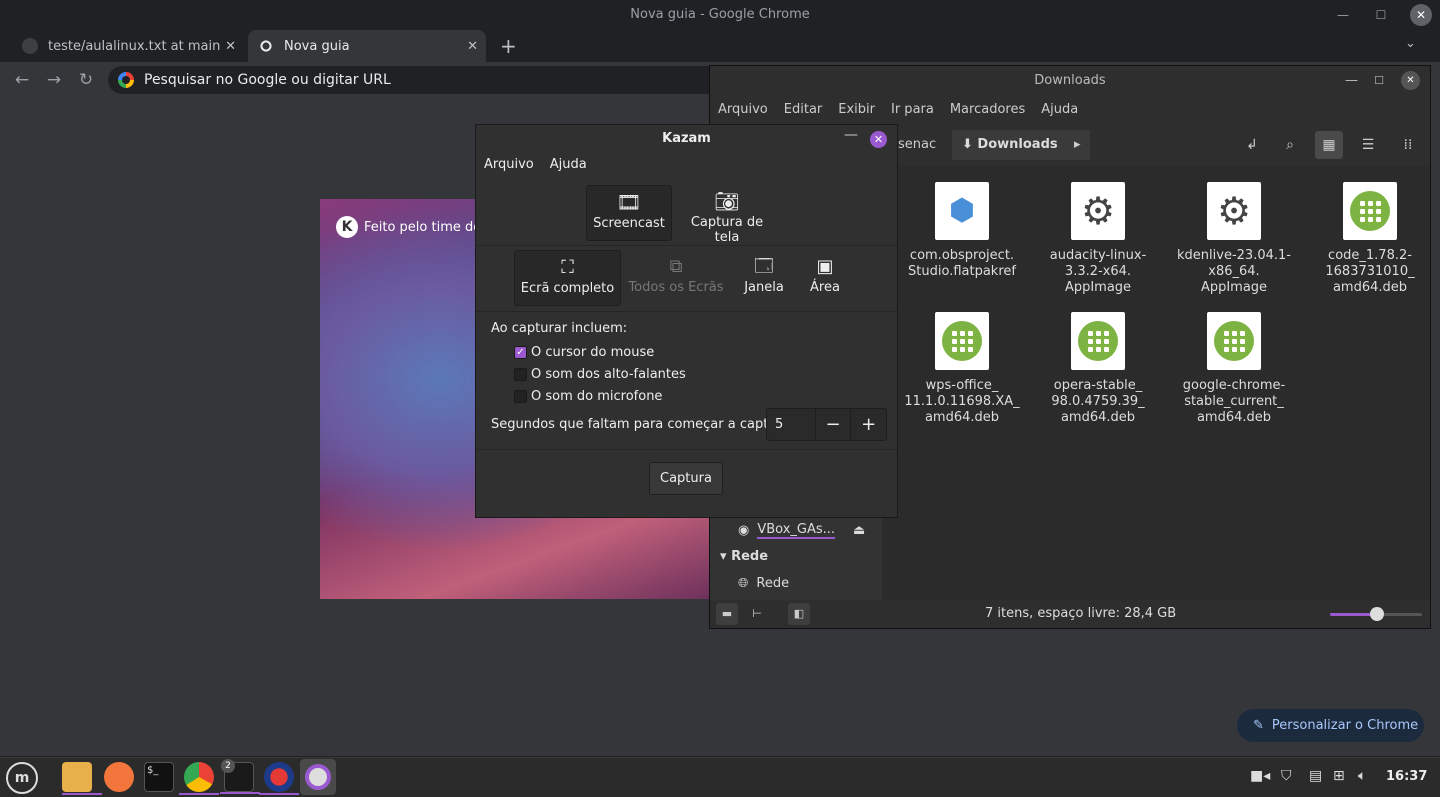 The height and width of the screenshot is (797, 1440). I want to click on show-tree-icon: ⊢, so click(757, 614).